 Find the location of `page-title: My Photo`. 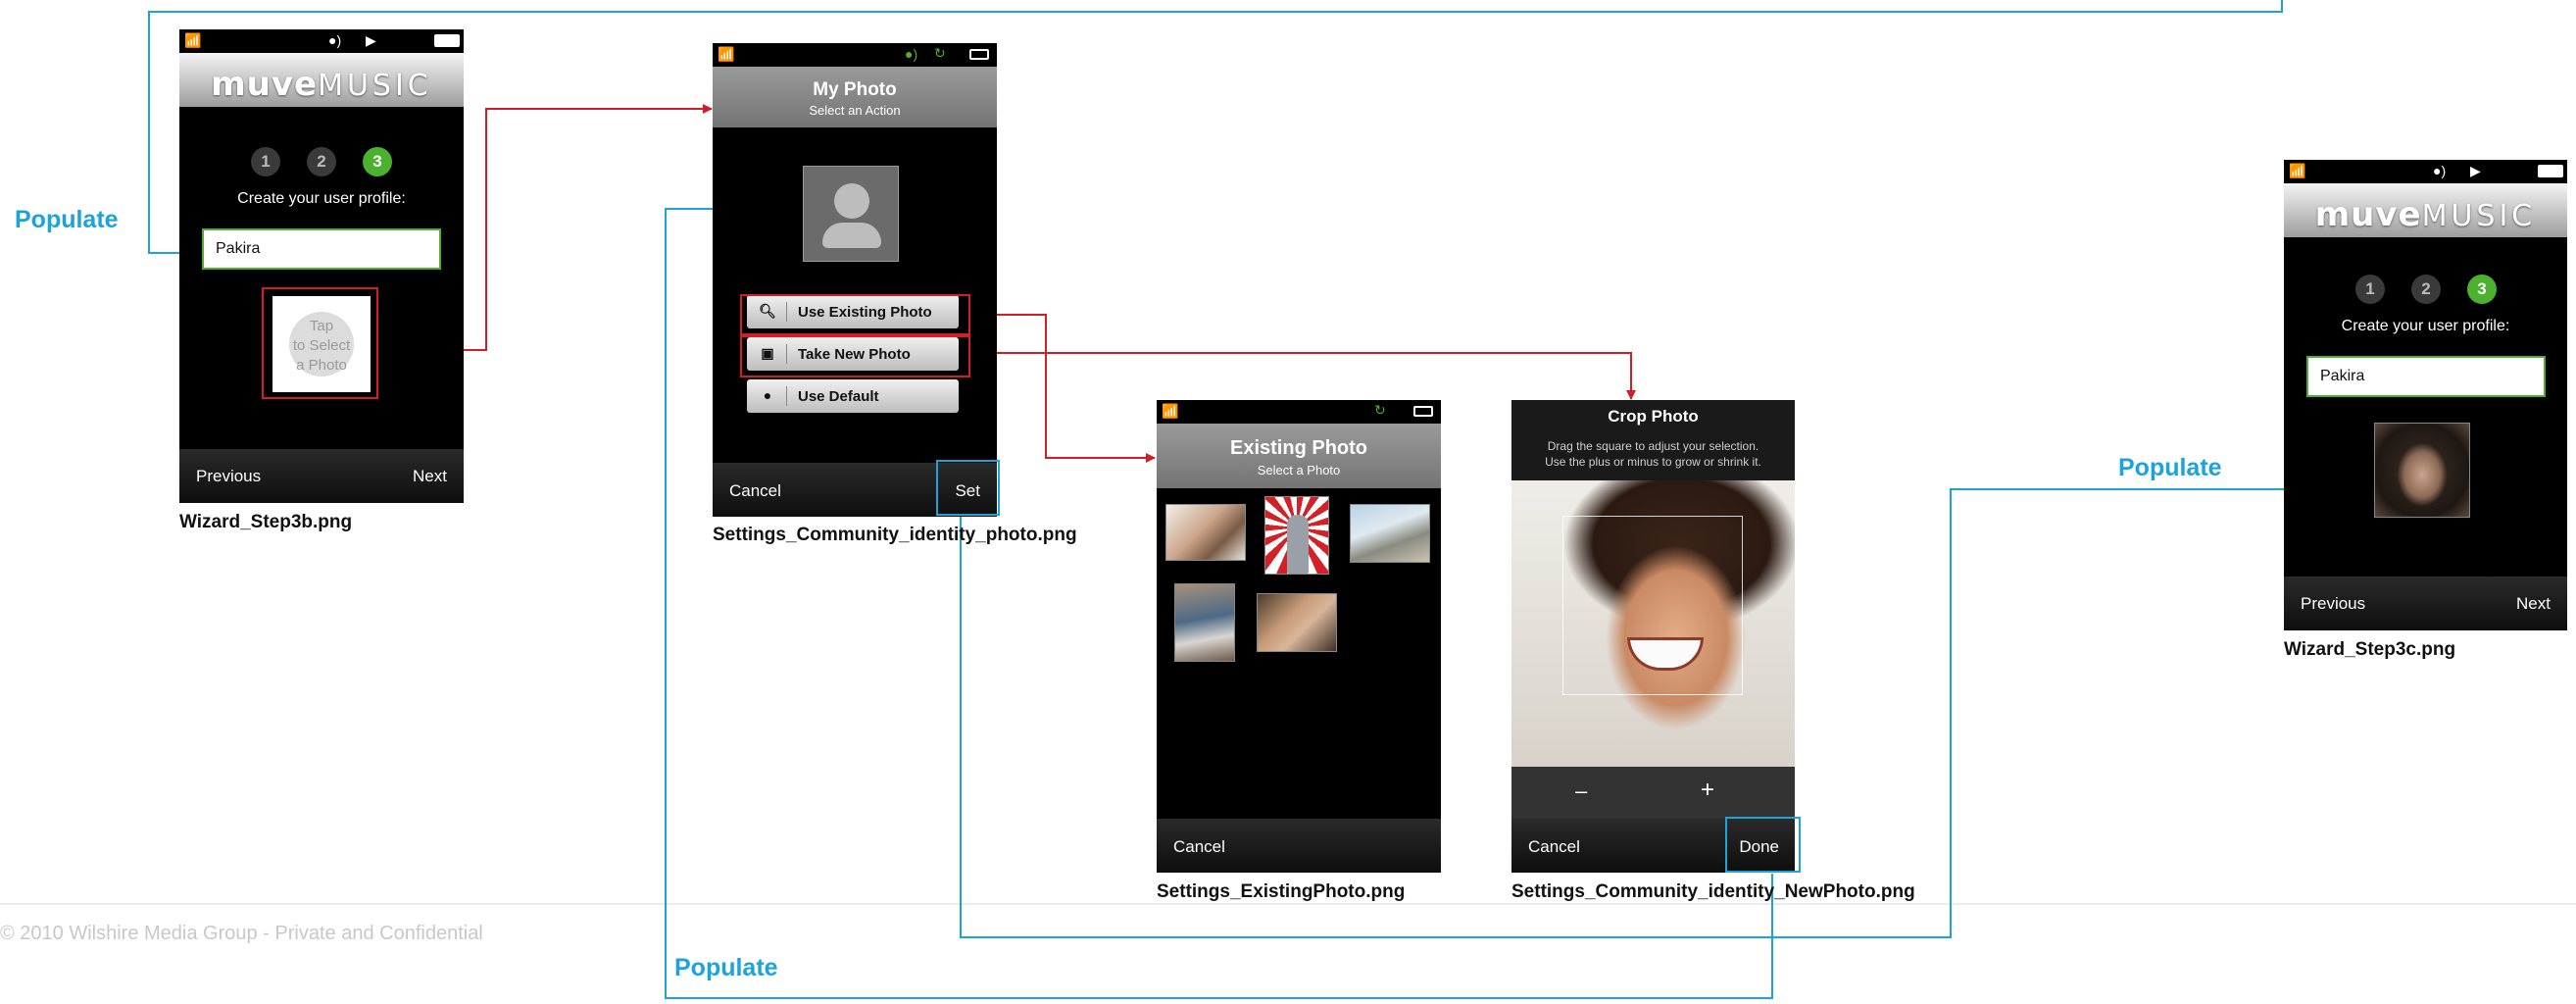

page-title: My Photo is located at coordinates (855, 89).